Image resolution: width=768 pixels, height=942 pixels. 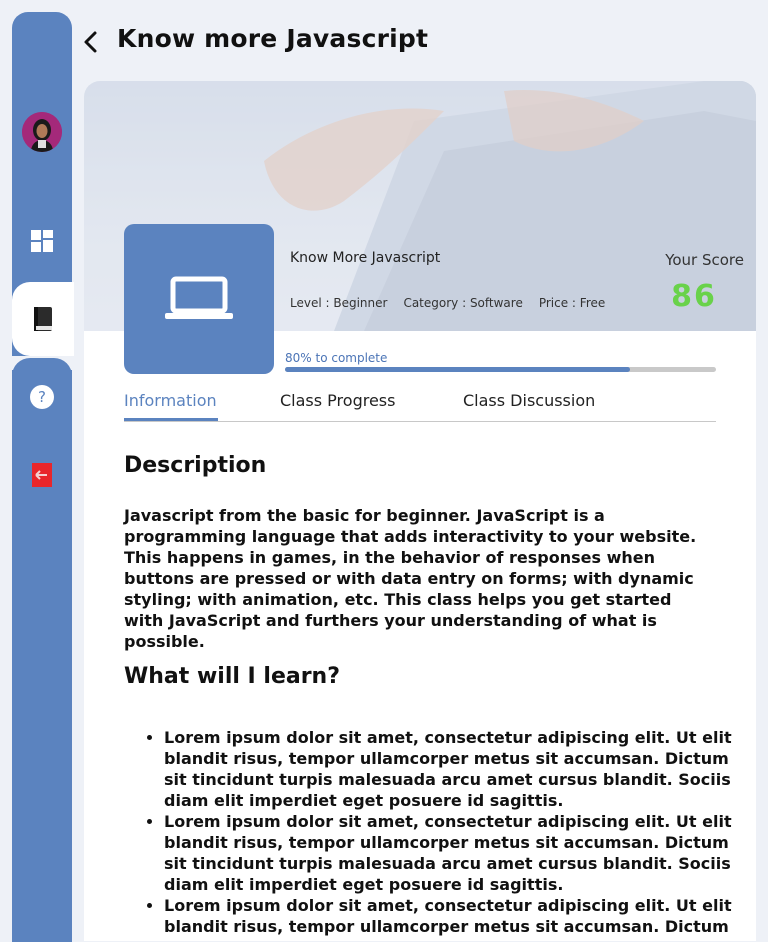 What do you see at coordinates (572, 303) in the screenshot?
I see `course-price: Price : Free` at bounding box center [572, 303].